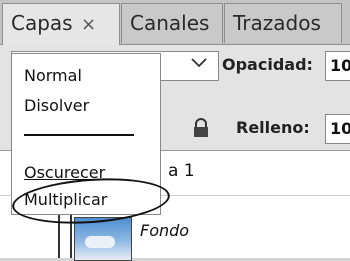  What do you see at coordinates (64, 172) in the screenshot?
I see `menu-item-oscurecer: Oscurecer` at bounding box center [64, 172].